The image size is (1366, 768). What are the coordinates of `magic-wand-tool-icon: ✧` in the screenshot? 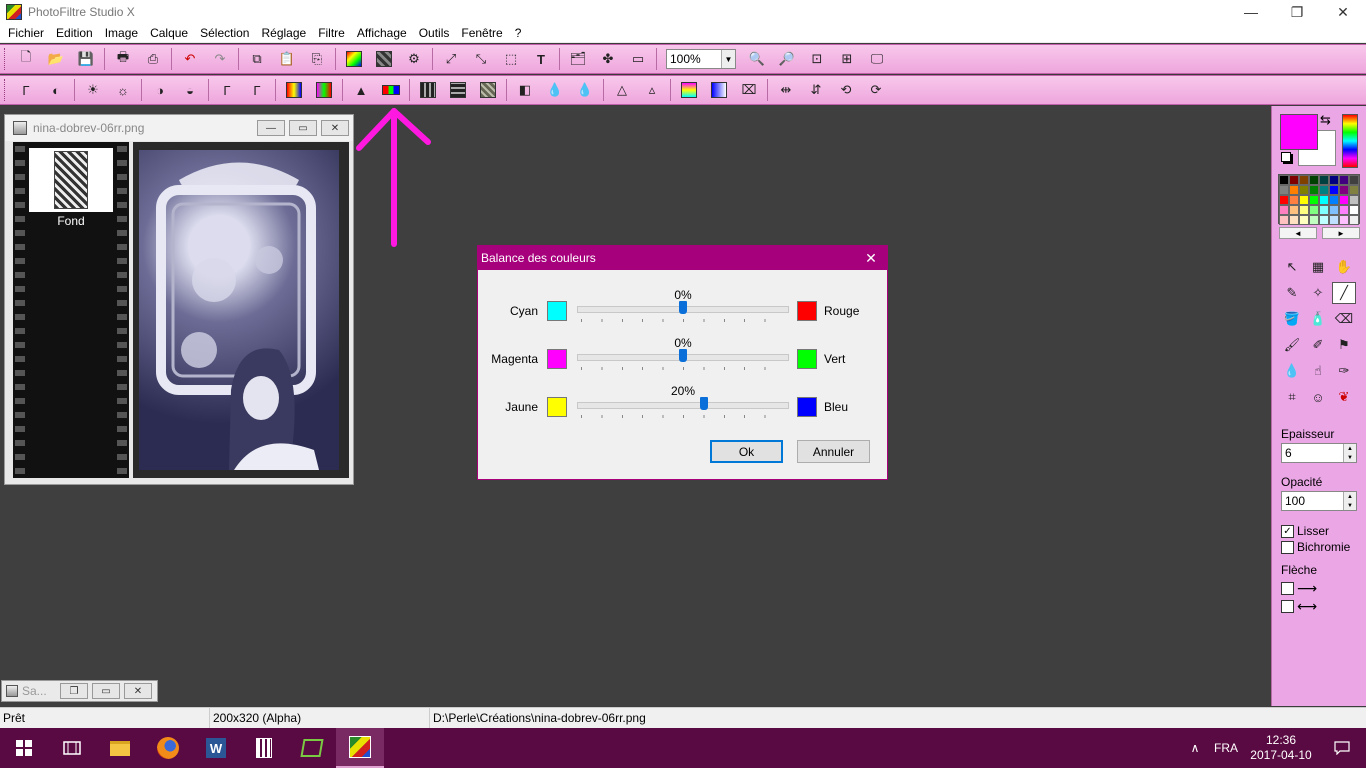 It's located at (1318, 293).